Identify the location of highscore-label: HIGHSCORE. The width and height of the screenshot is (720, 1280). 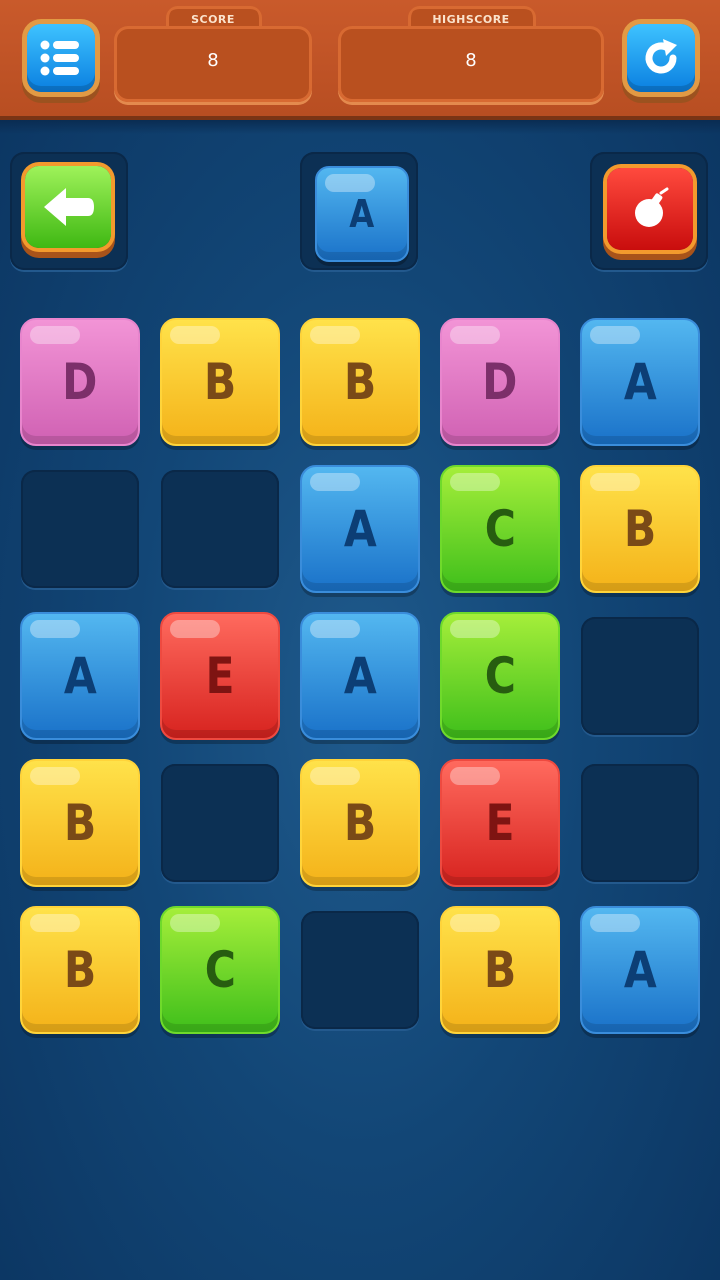
(471, 19).